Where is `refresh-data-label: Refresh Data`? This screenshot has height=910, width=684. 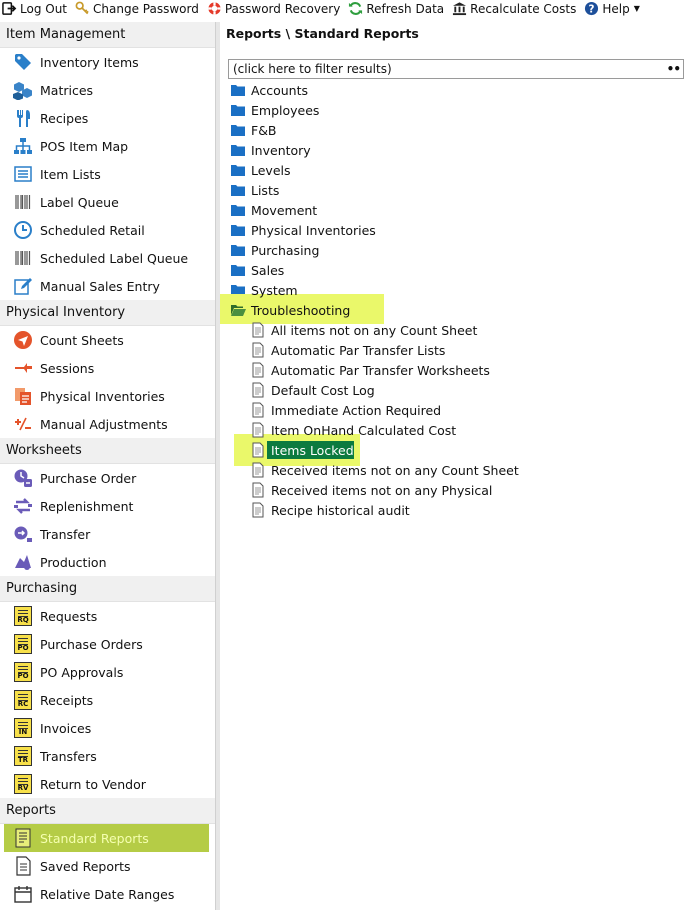 refresh-data-label: Refresh Data is located at coordinates (405, 8).